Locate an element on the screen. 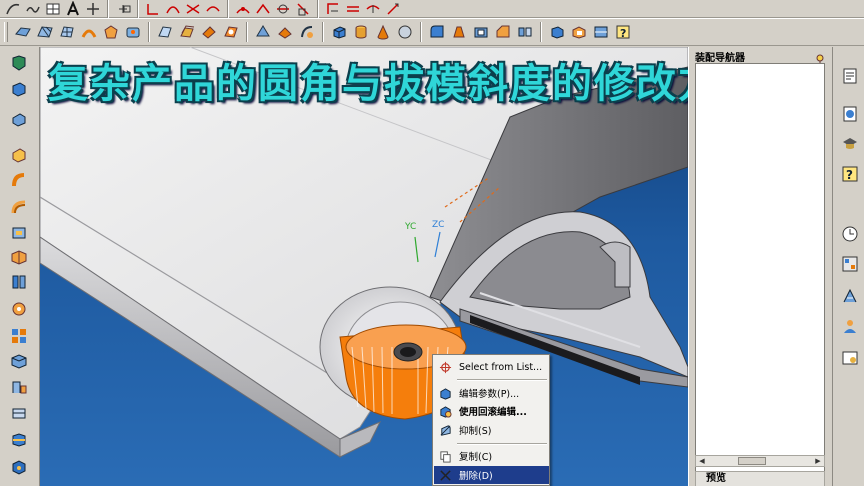 Image resolution: width=864 pixels, height=486 pixels. cylinder-icon is located at coordinates (361, 32).